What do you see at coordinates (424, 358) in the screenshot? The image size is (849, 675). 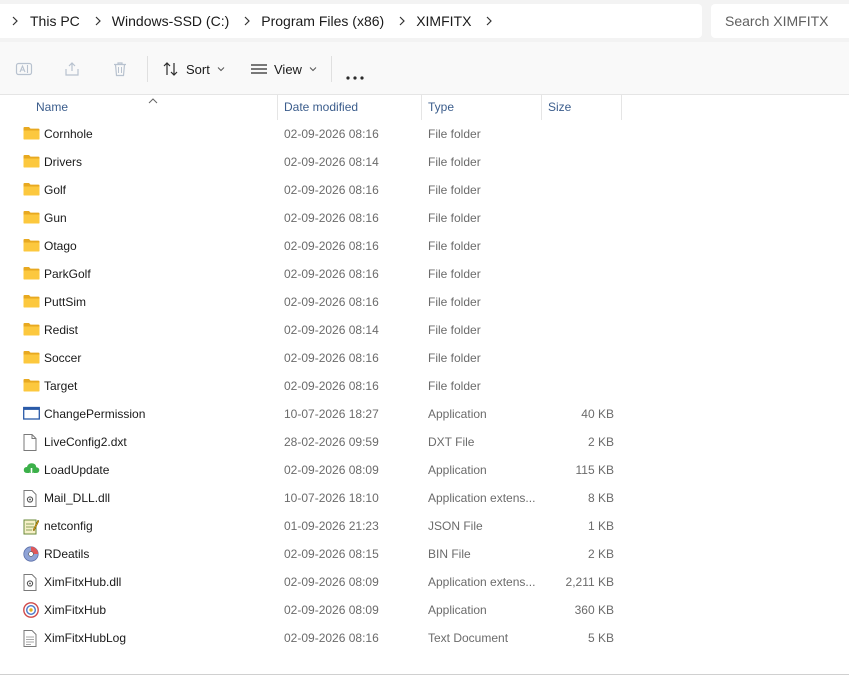 I see `file-row: Soccer 02-09-2026 08:16 File folder` at bounding box center [424, 358].